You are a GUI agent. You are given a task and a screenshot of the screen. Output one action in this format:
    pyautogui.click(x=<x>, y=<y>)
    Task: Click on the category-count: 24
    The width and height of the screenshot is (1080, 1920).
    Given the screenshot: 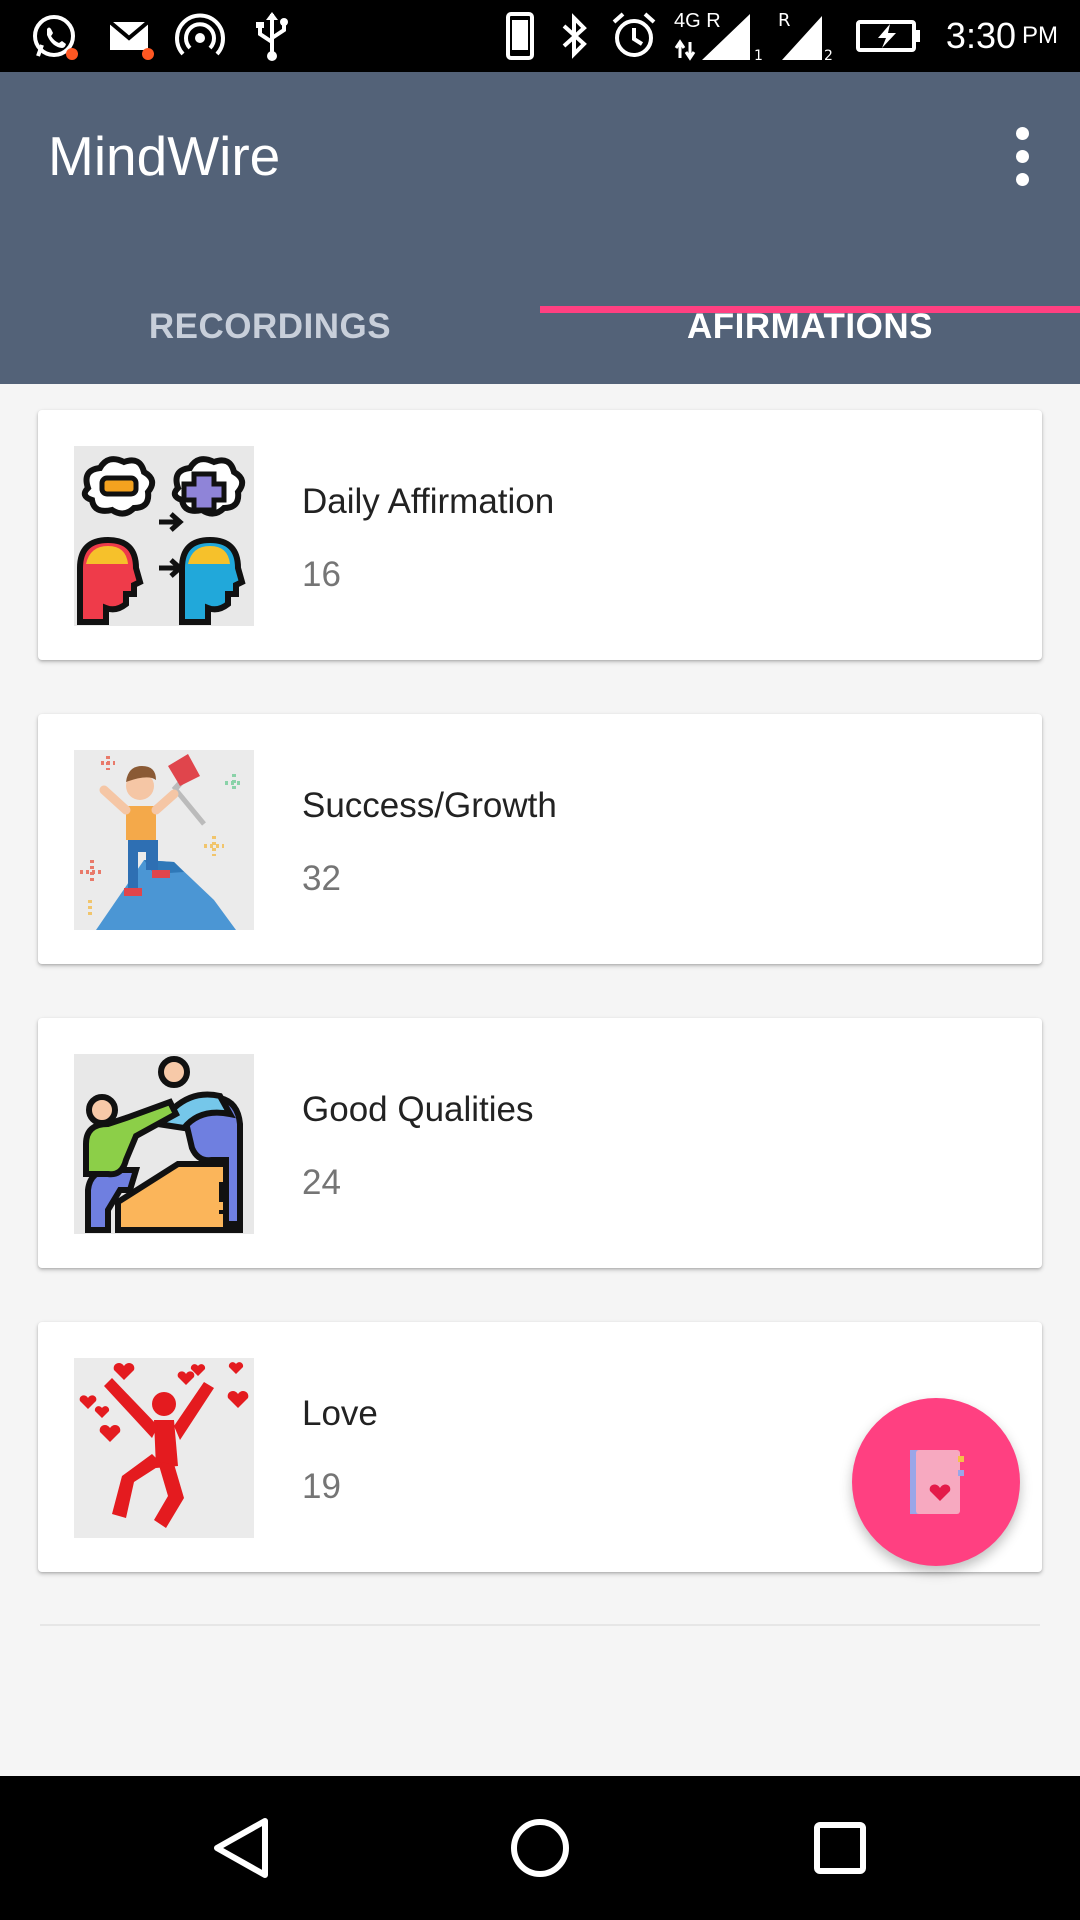 What is the action you would take?
    pyautogui.click(x=321, y=1182)
    